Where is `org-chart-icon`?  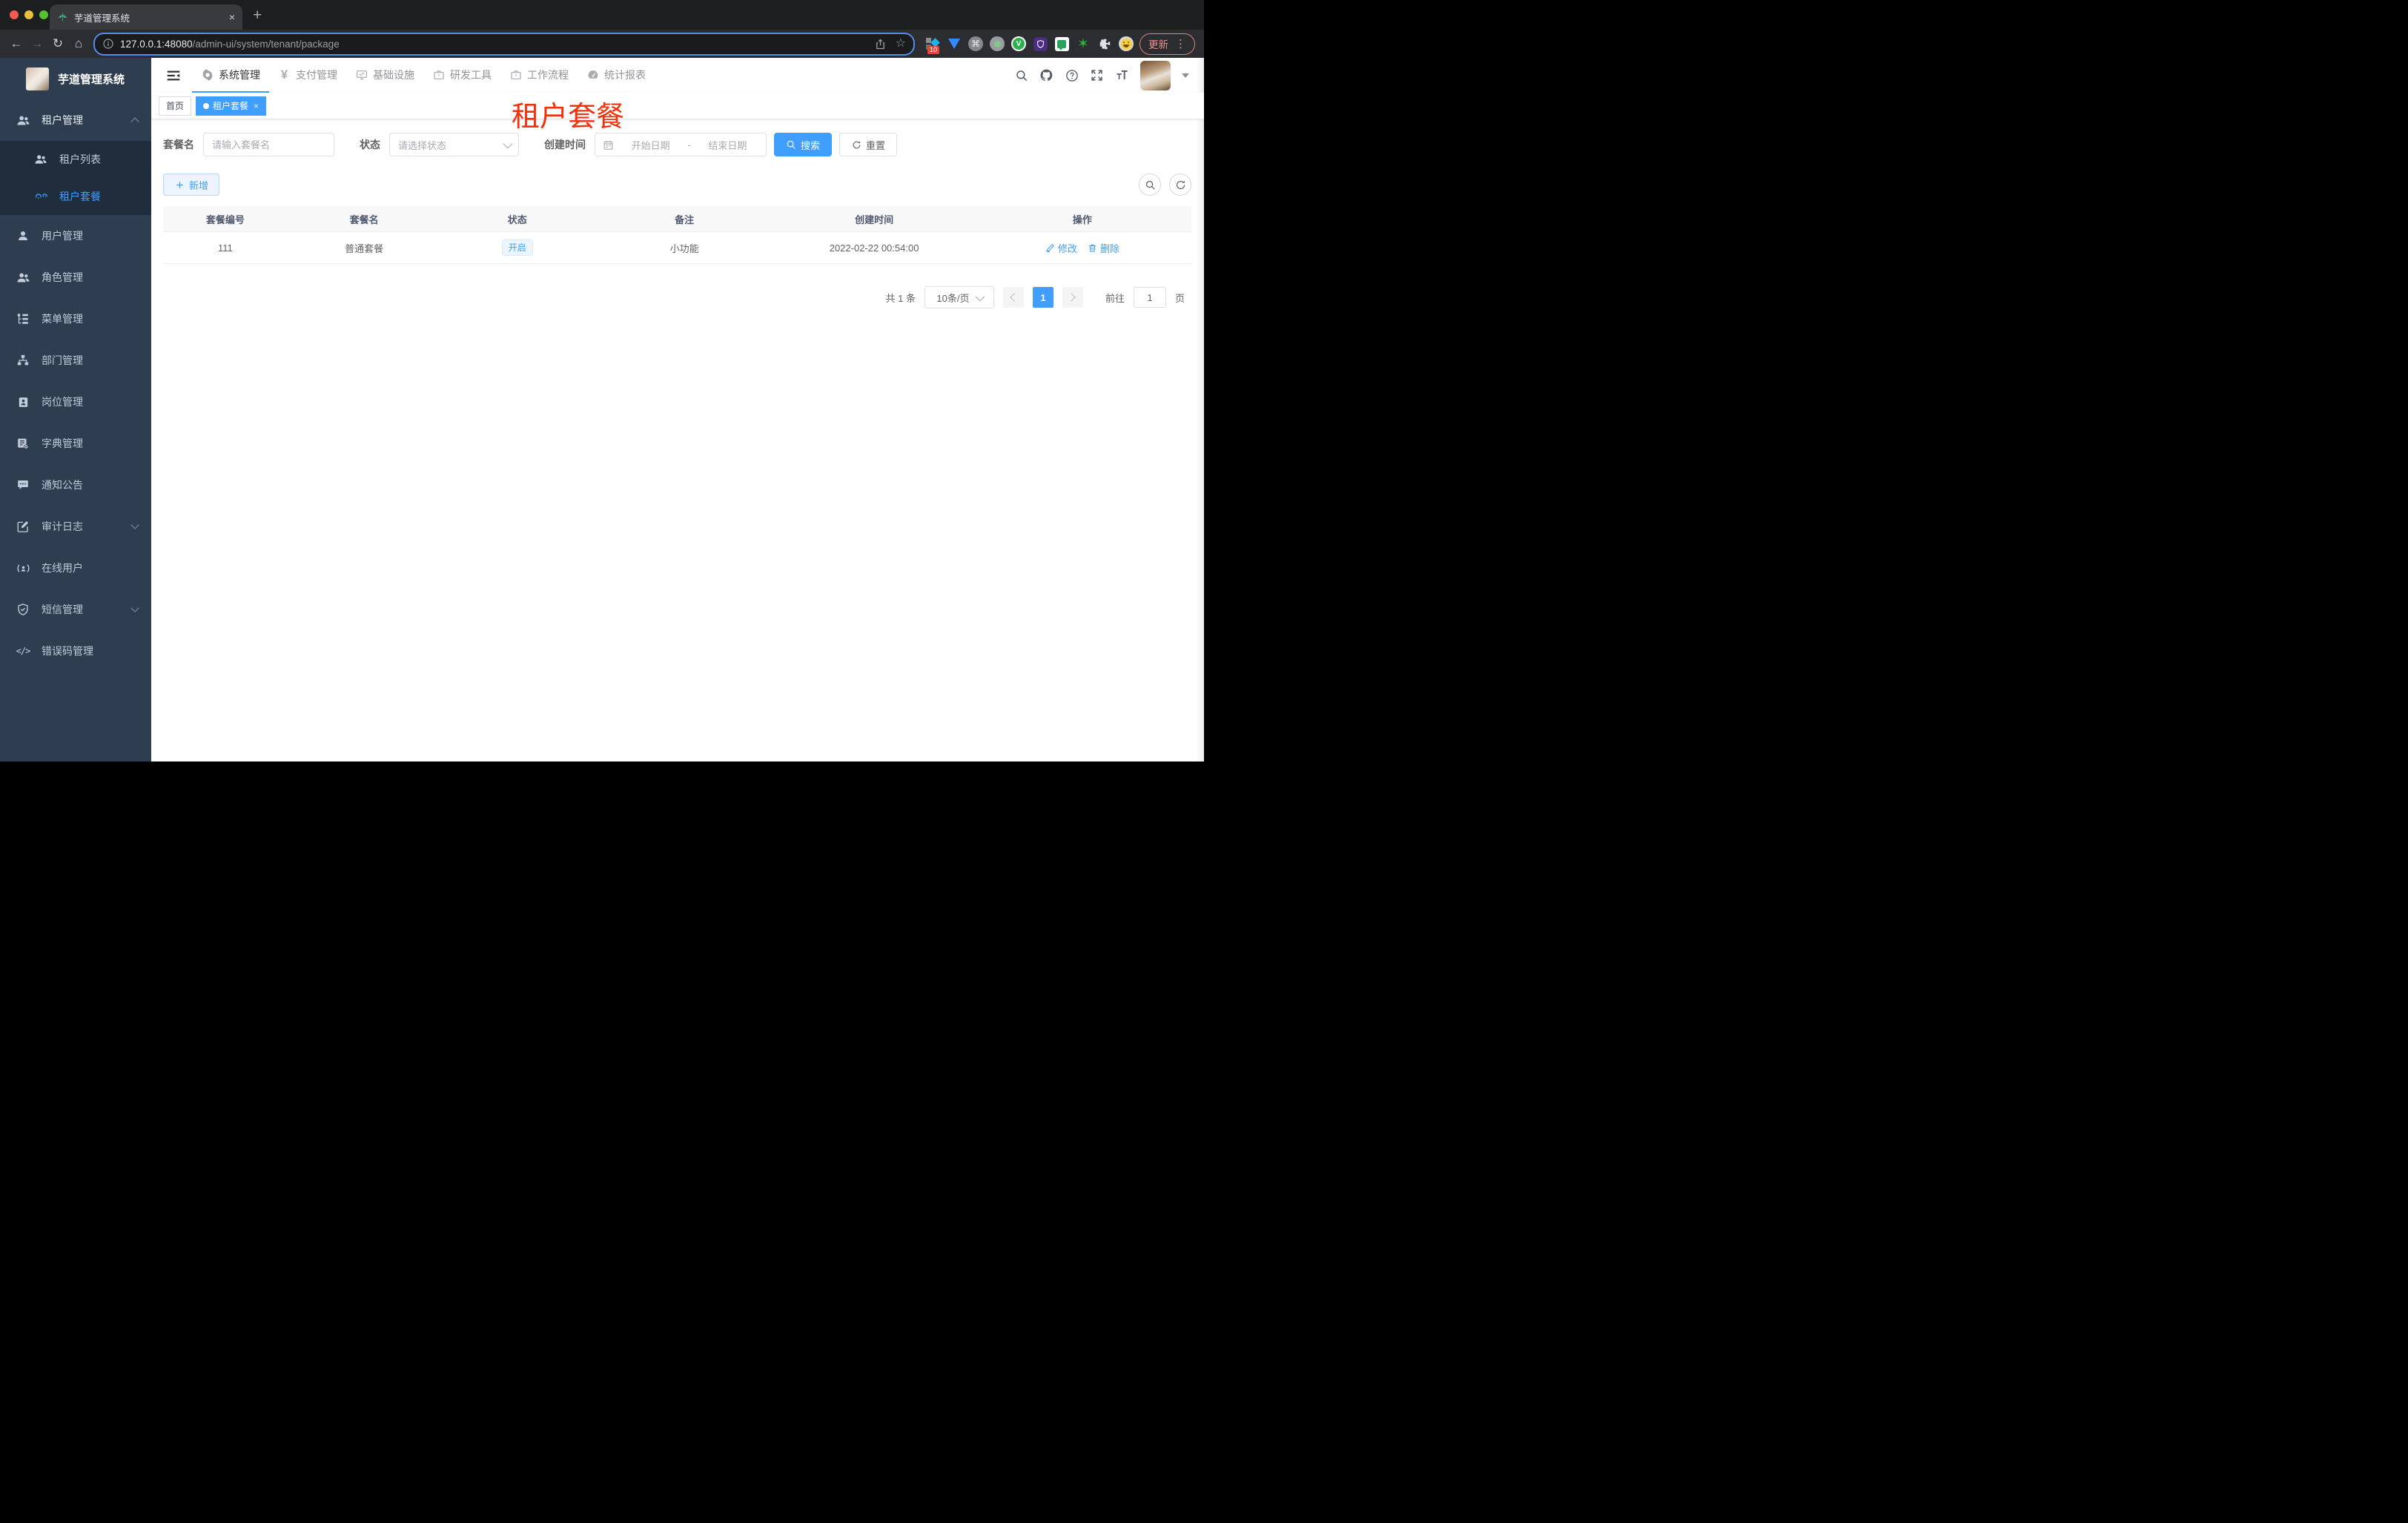 org-chart-icon is located at coordinates (23, 360).